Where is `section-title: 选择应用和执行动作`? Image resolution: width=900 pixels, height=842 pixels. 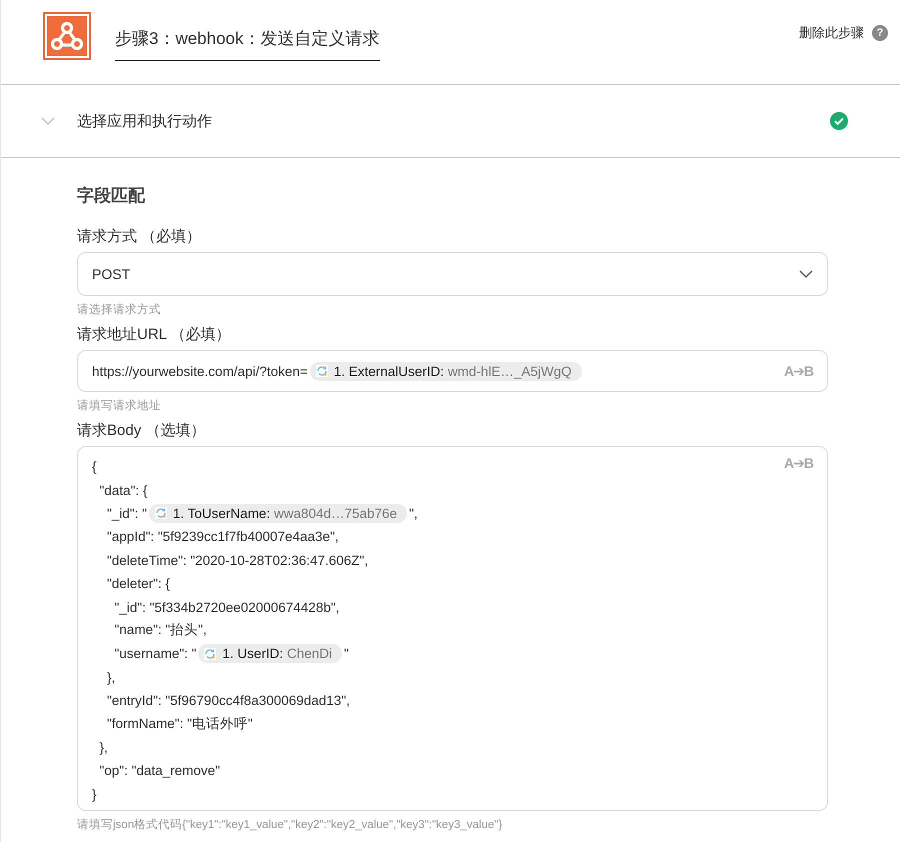 section-title: 选择应用和执行动作 is located at coordinates (144, 121).